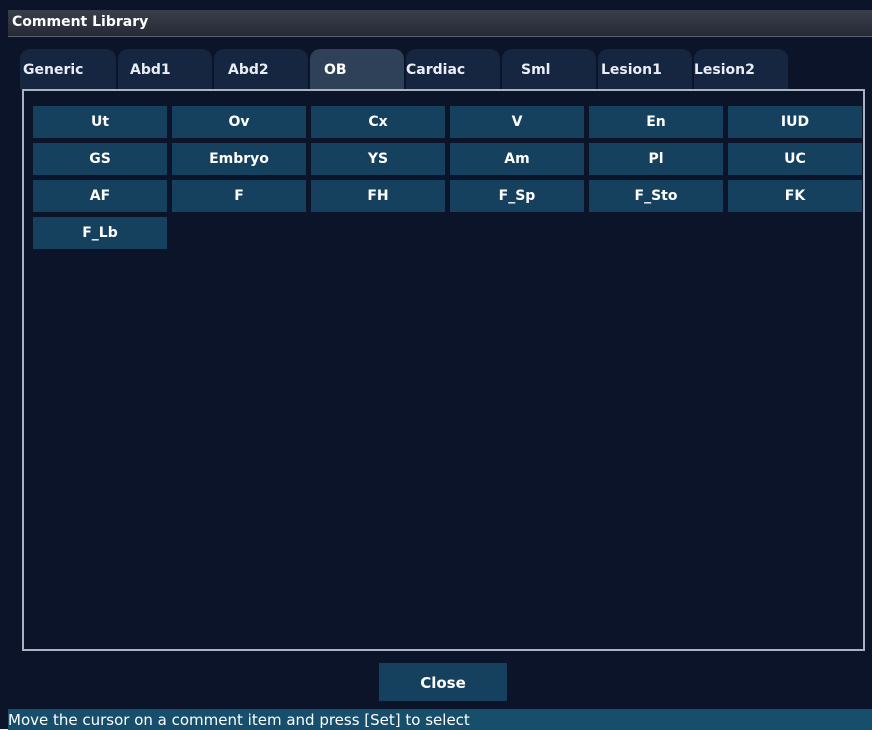 The height and width of the screenshot is (730, 872). I want to click on tab-abd1: Abd1, so click(165, 69).